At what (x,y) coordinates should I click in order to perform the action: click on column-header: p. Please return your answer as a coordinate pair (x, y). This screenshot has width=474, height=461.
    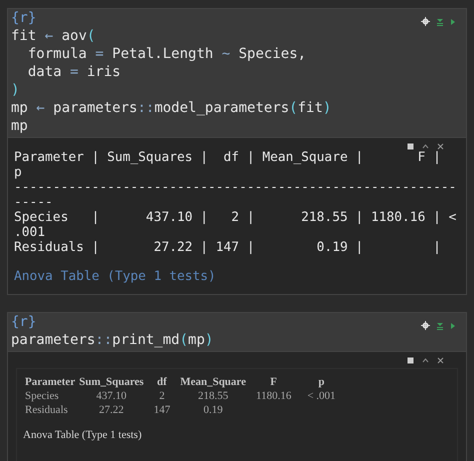
    Looking at the image, I should click on (321, 382).